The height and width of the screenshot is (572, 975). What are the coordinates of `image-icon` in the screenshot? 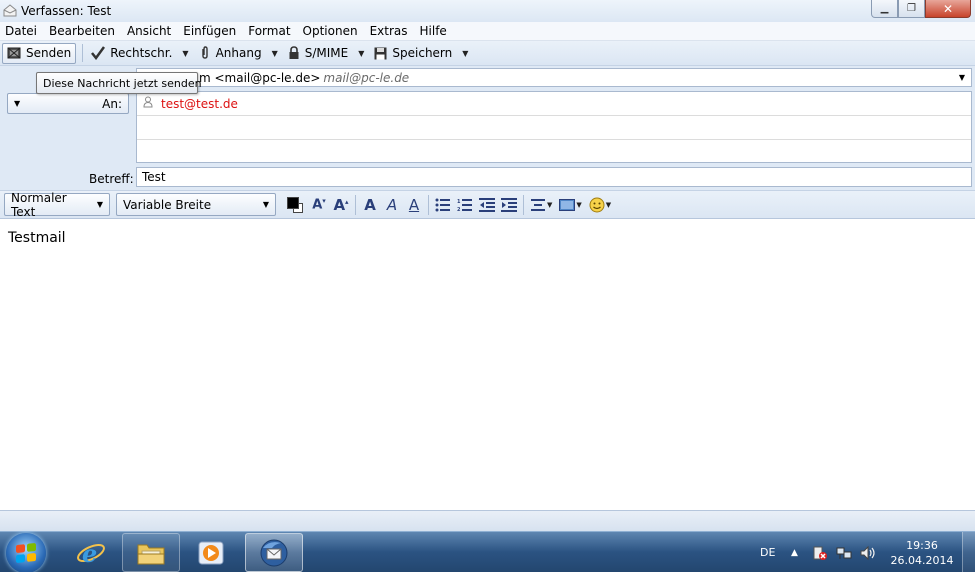 It's located at (567, 204).